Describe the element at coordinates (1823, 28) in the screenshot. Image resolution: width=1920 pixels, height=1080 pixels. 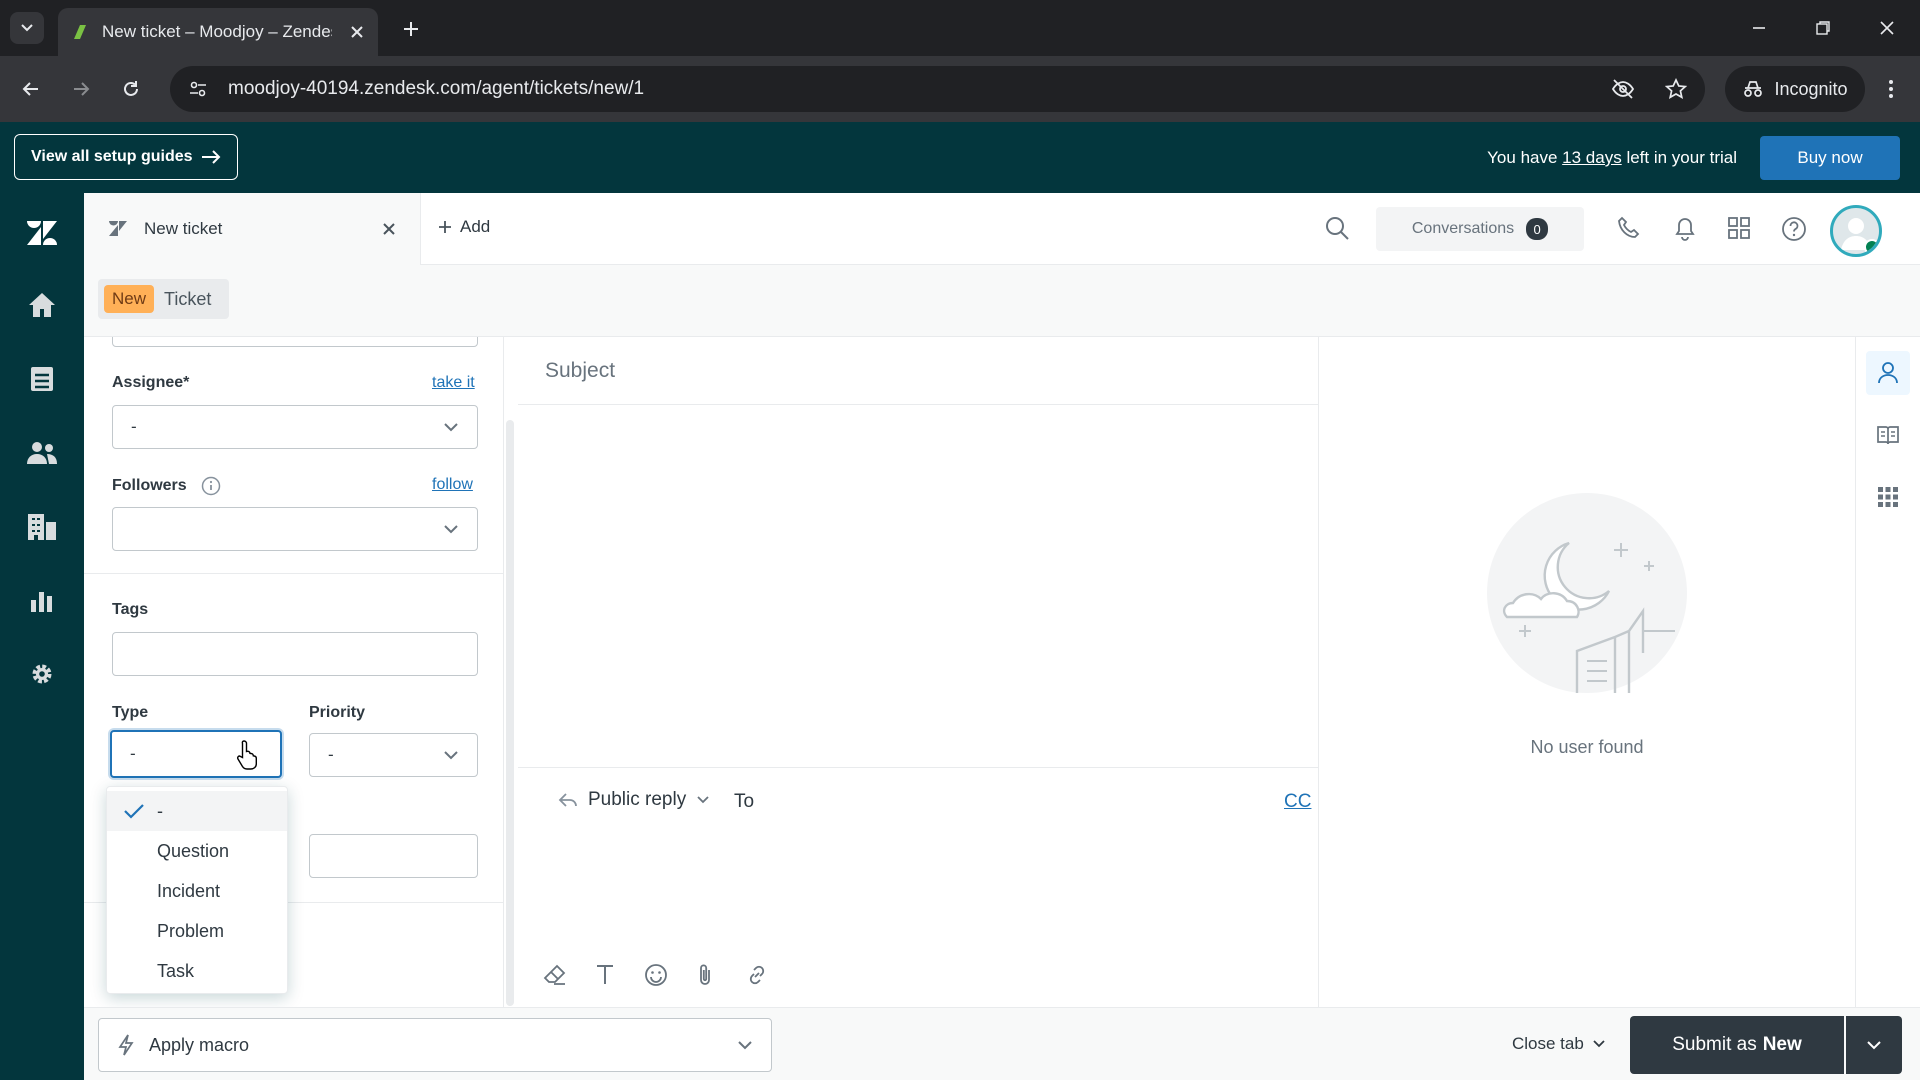
I see `restore-button` at that location.